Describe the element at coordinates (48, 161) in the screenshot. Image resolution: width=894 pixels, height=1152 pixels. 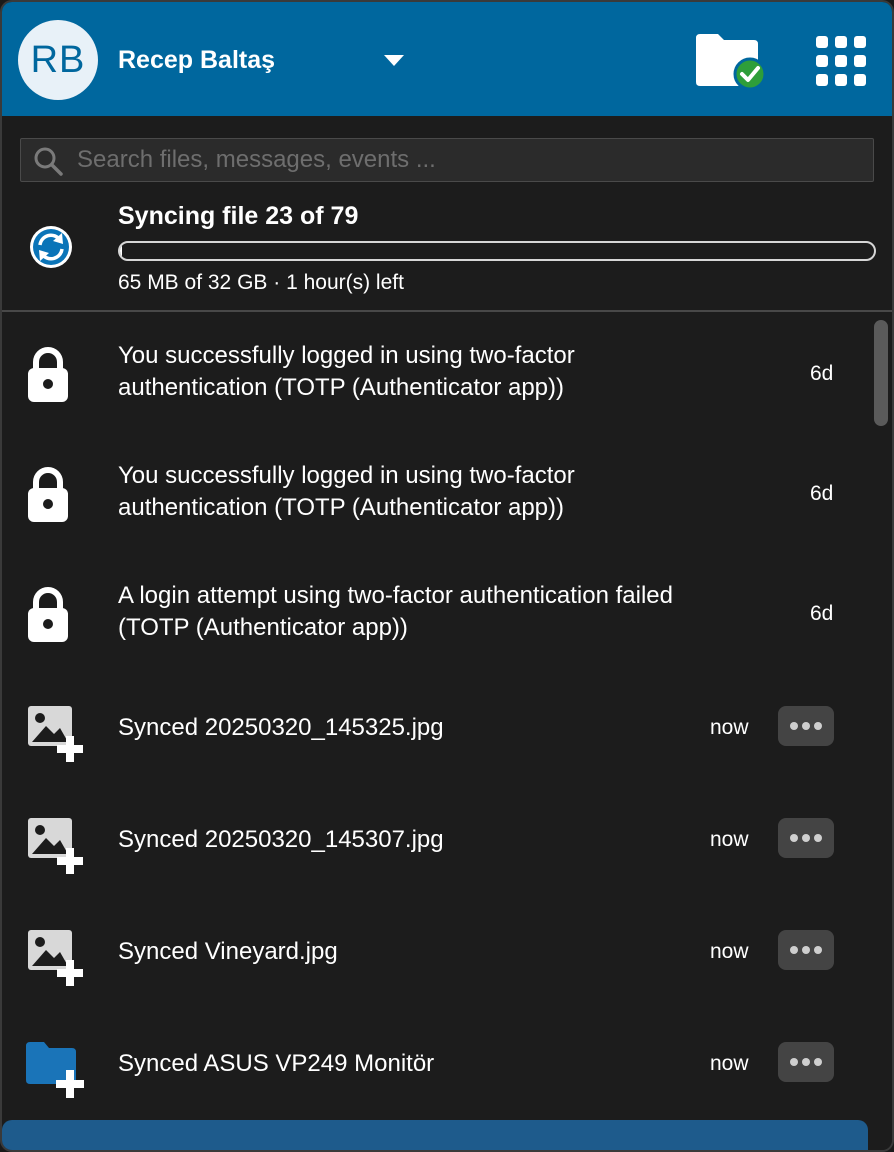
I see `search-icon` at that location.